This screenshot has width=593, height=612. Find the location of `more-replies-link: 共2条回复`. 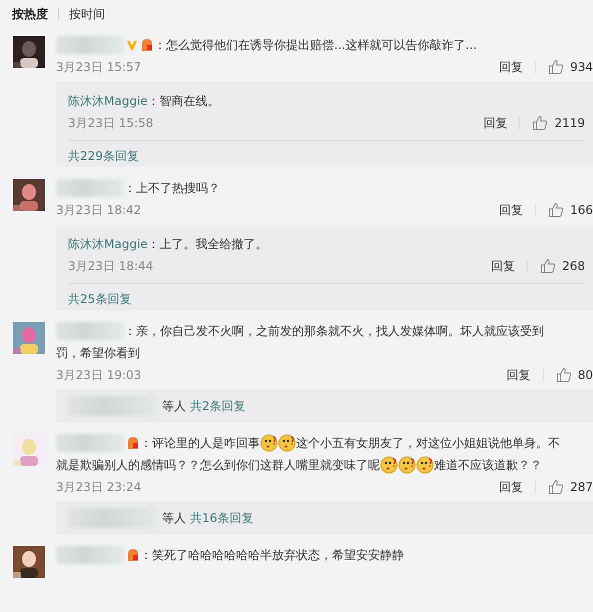

more-replies-link: 共2条回复 is located at coordinates (218, 406).